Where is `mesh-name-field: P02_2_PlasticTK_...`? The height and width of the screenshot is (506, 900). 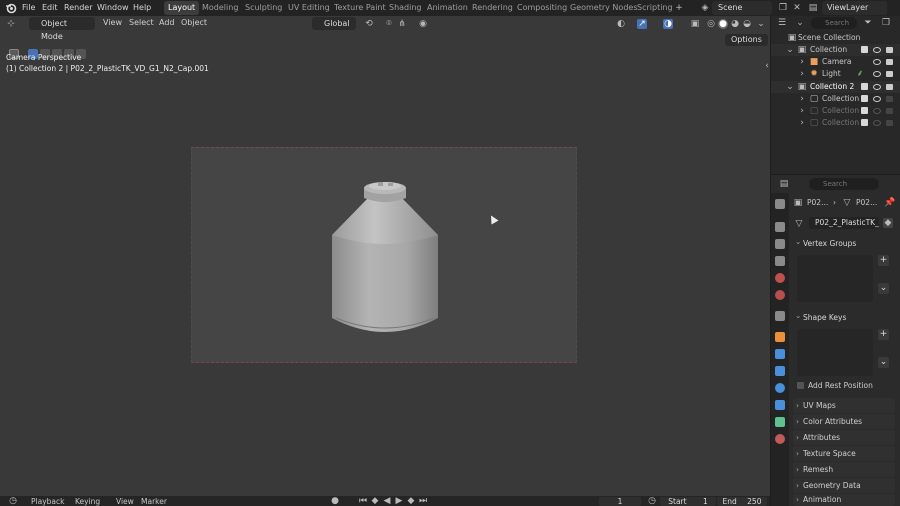 mesh-name-field: P02_2_PlasticTK_... is located at coordinates (844, 223).